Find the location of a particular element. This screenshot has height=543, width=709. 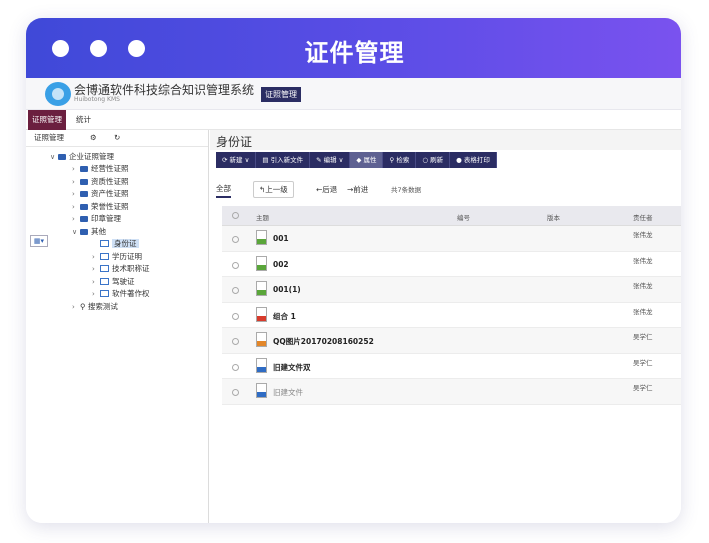

menu-item-license: 证照管理 is located at coordinates (47, 120).